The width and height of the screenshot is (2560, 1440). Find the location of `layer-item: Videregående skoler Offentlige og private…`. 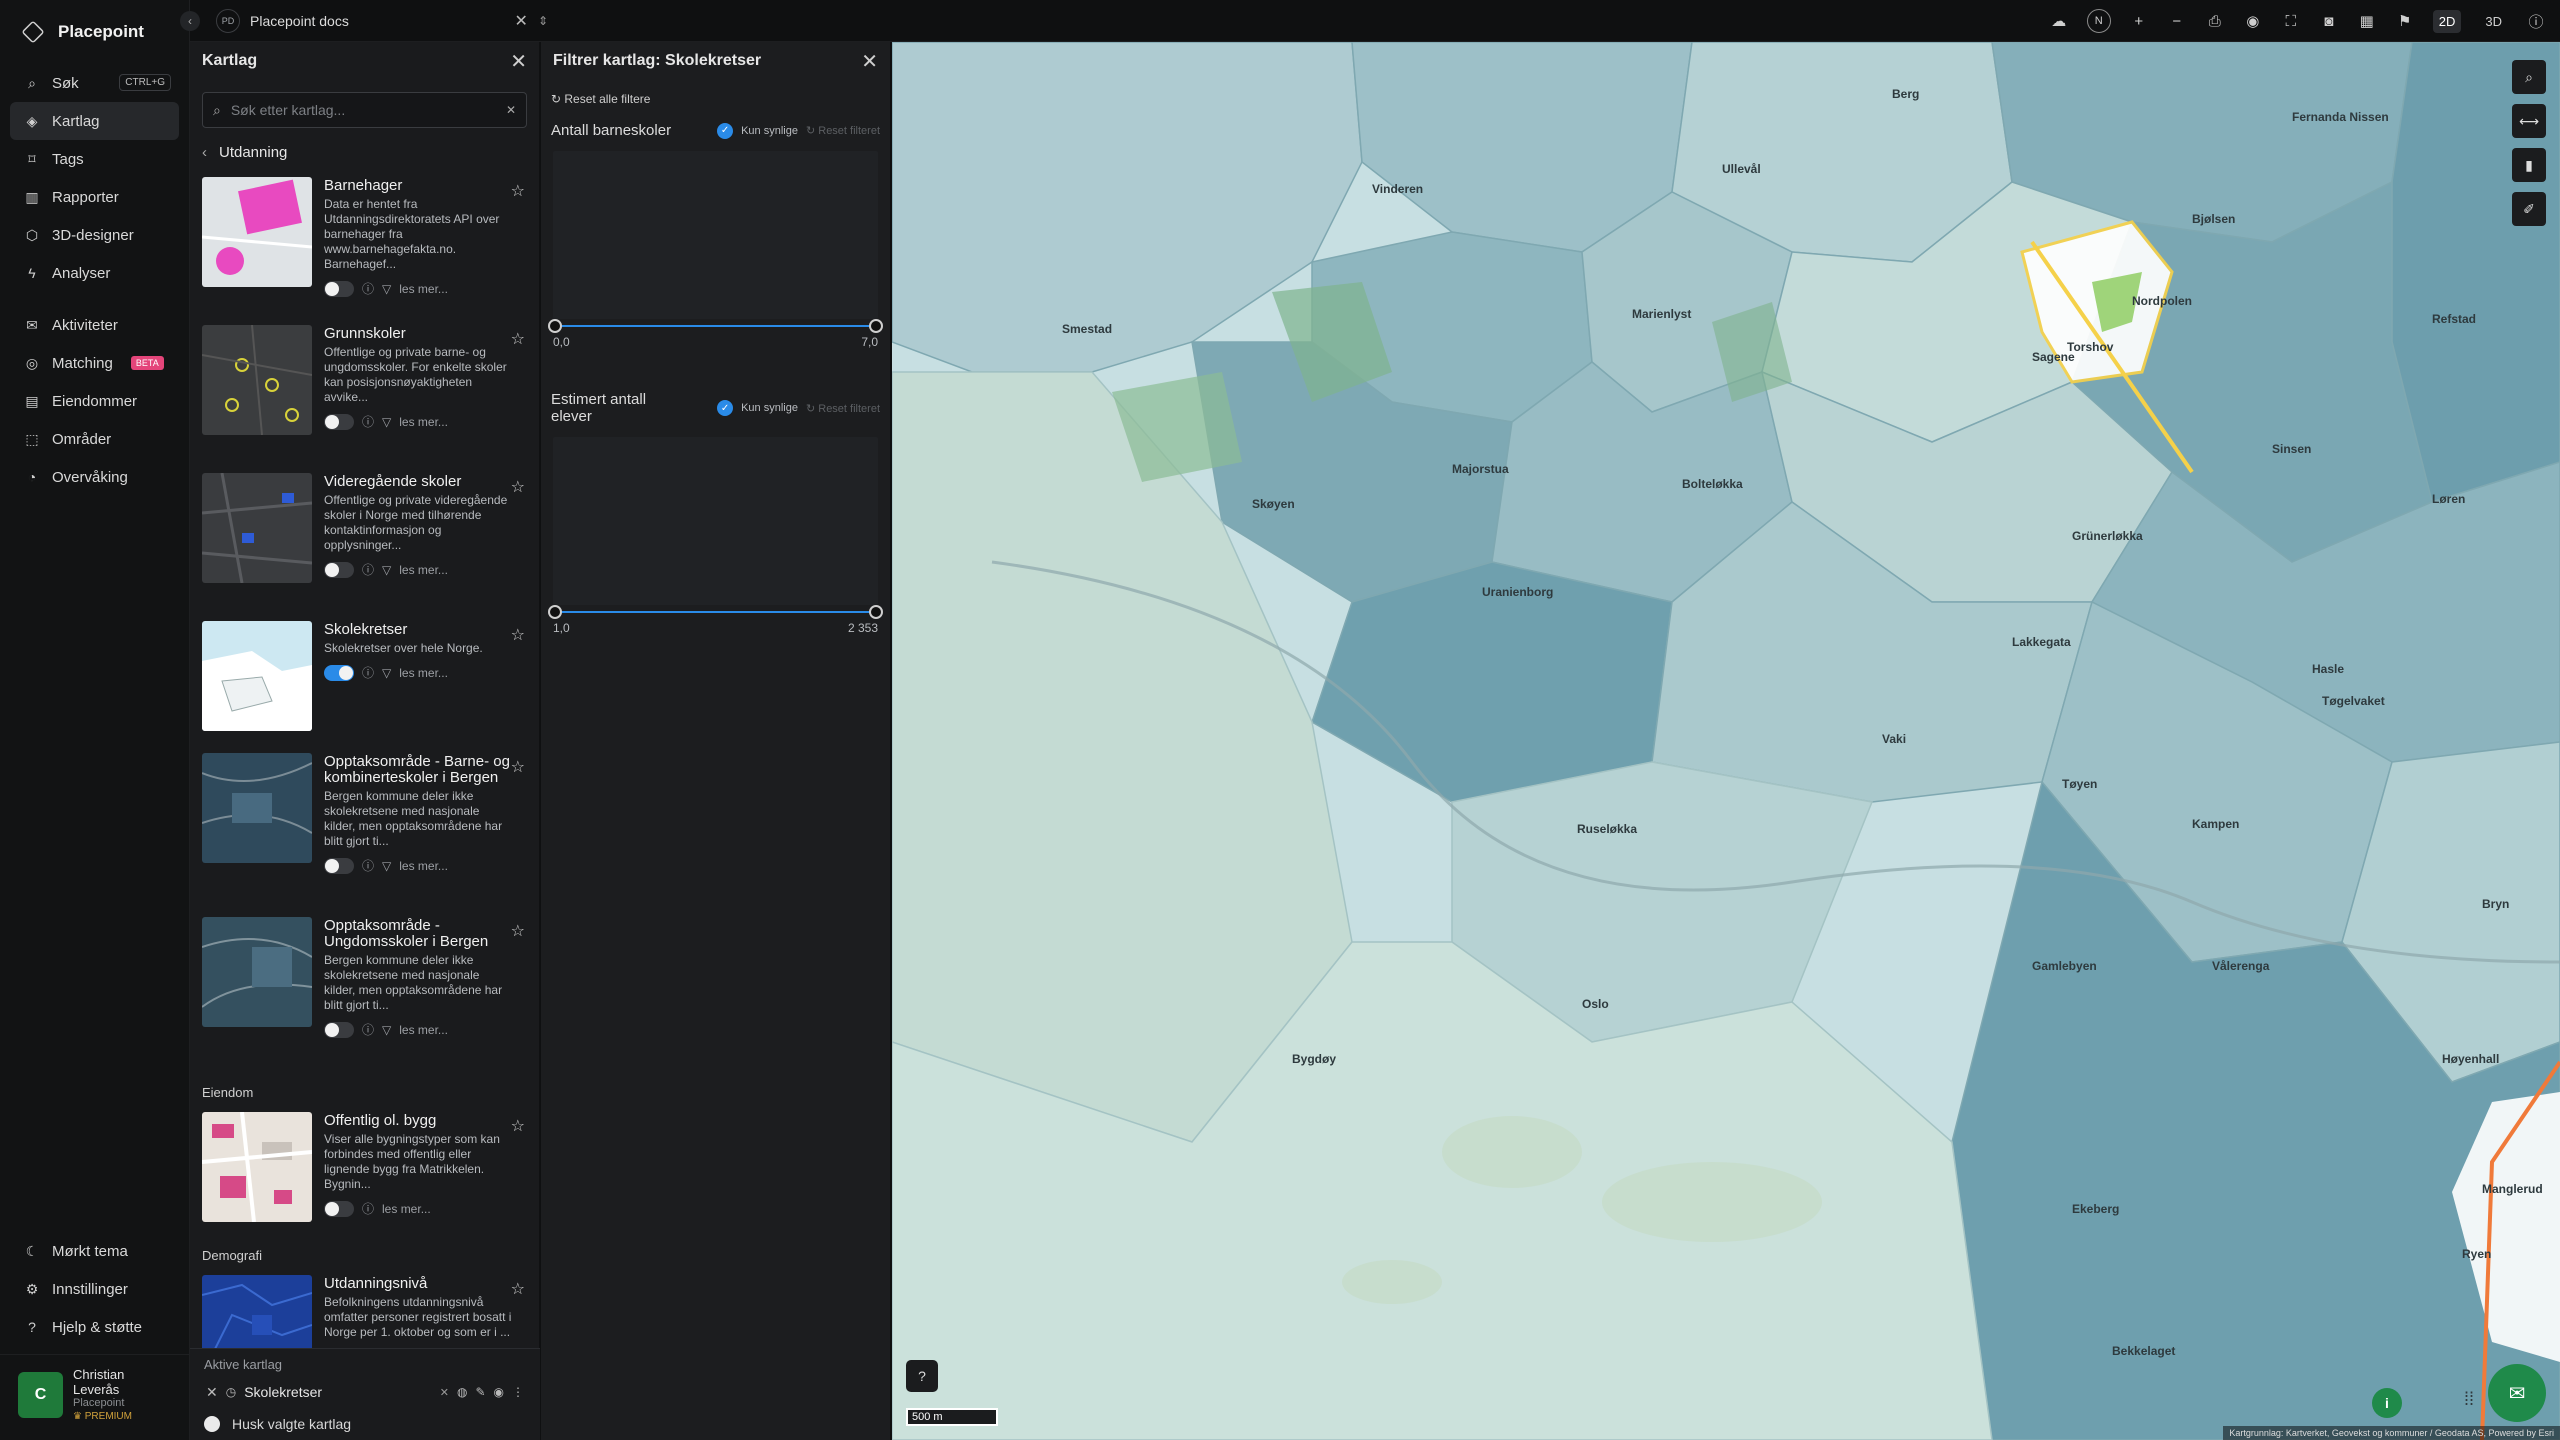

layer-item: Videregående skoler Offentlige og private… is located at coordinates (364, 541).